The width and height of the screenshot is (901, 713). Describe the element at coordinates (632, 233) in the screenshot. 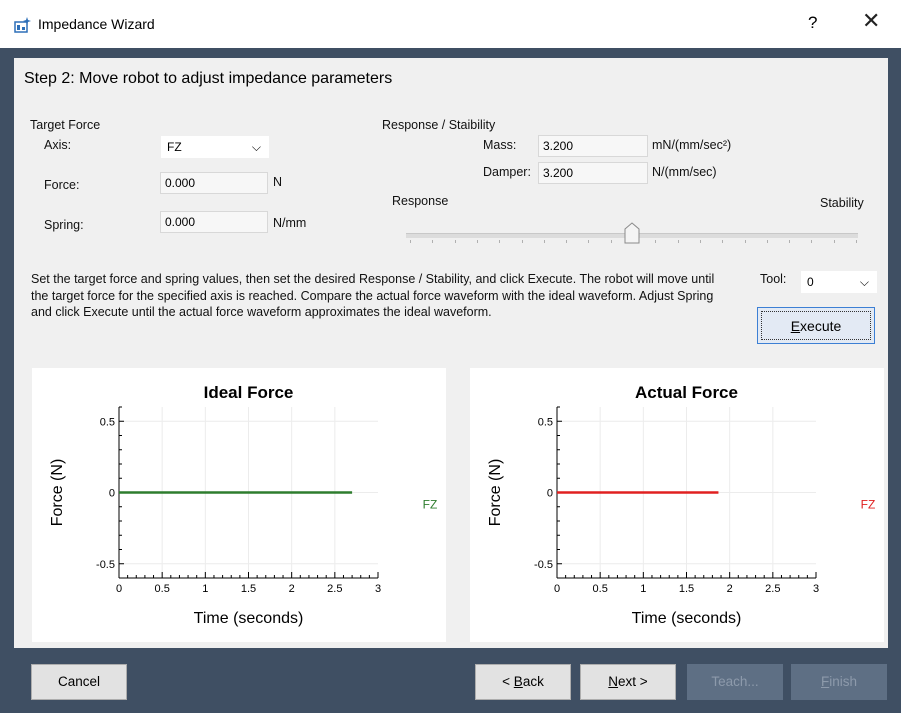

I see `slider-thumb` at that location.